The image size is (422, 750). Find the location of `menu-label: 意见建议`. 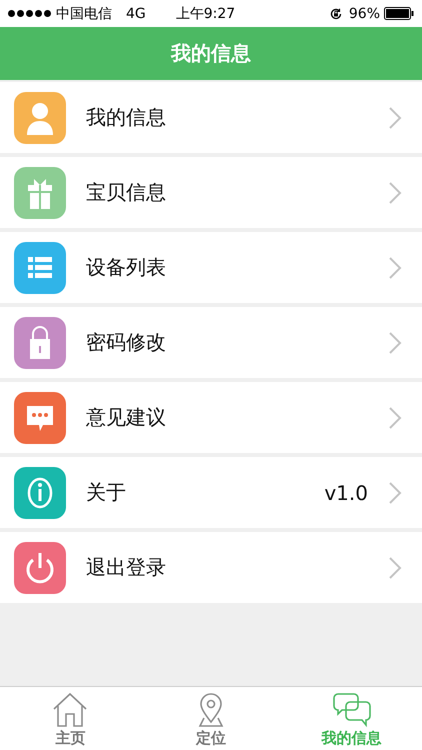

menu-label: 意见建议 is located at coordinates (126, 417).